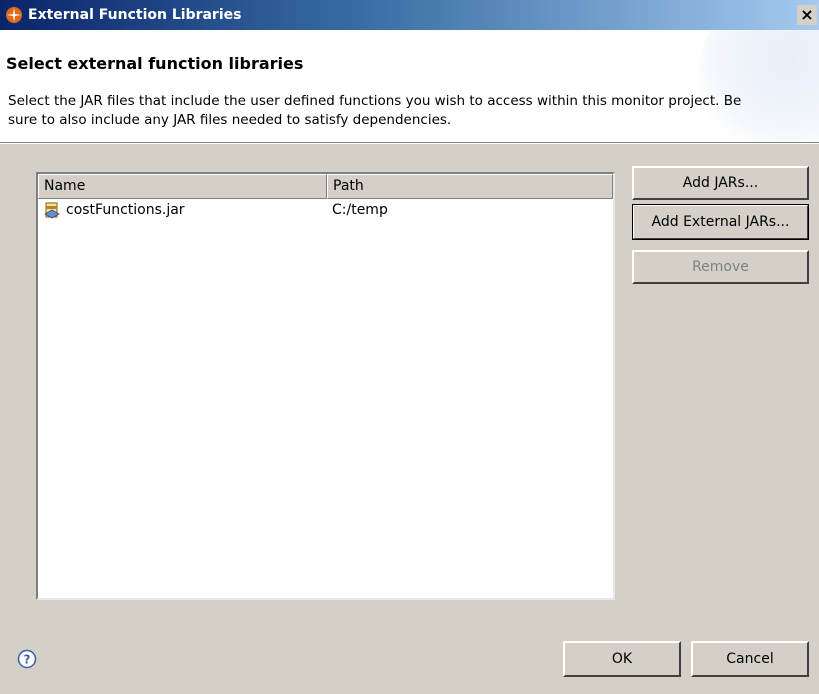 This screenshot has height=694, width=819. Describe the element at coordinates (135, 15) in the screenshot. I see `window-title: External Function Libraries` at that location.